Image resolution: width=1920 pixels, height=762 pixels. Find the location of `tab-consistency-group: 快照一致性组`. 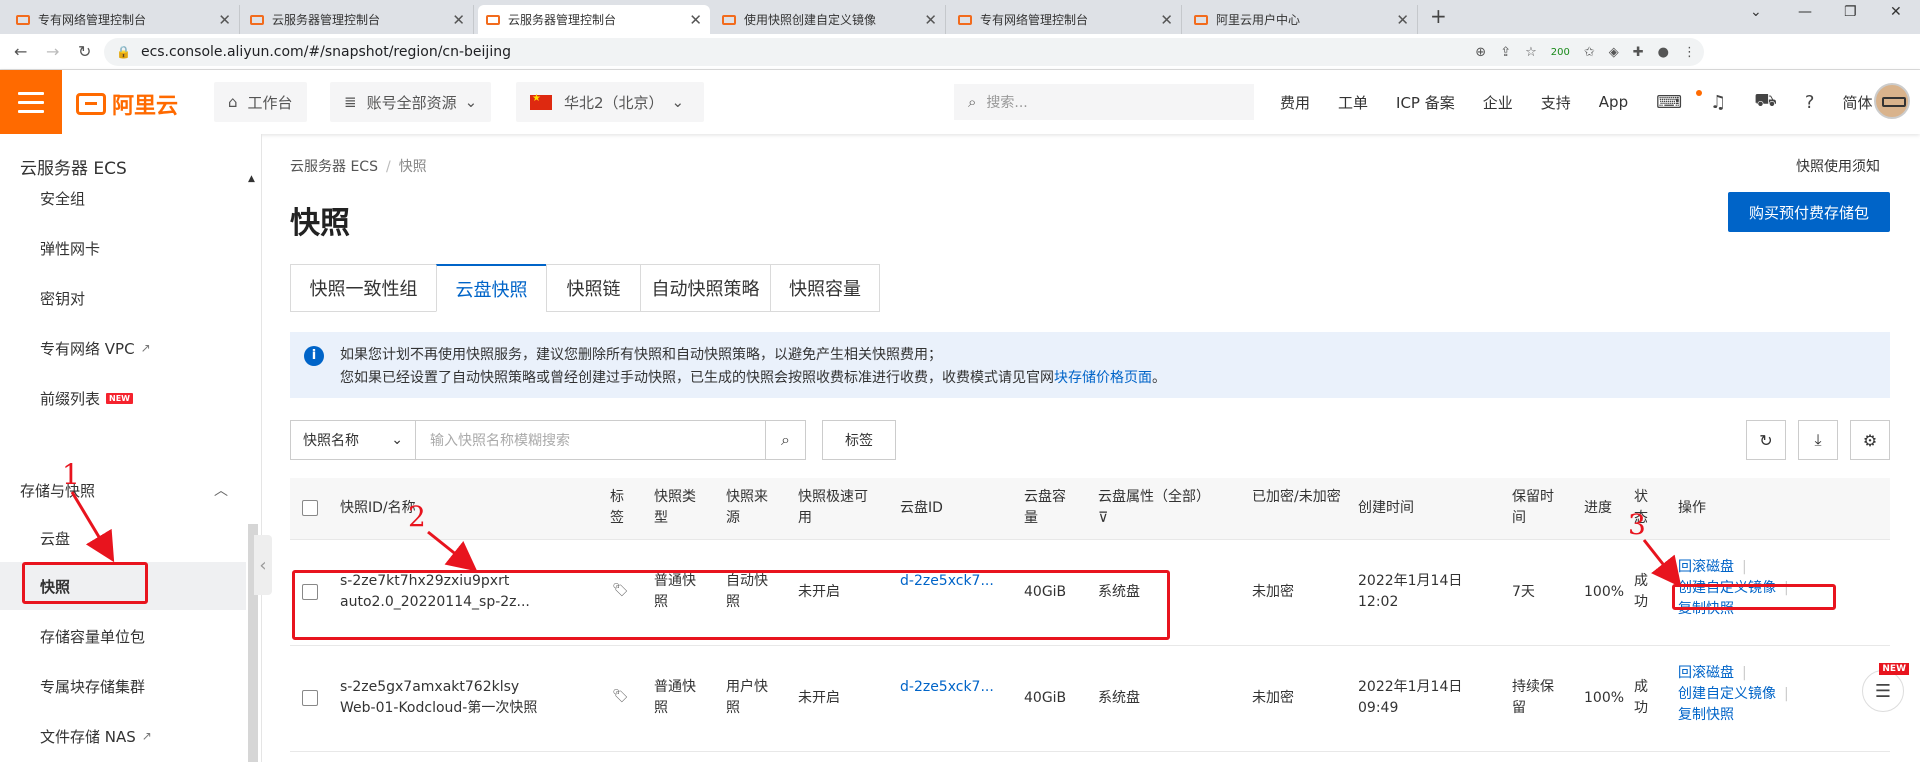

tab-consistency-group: 快照一致性组 is located at coordinates (363, 288).